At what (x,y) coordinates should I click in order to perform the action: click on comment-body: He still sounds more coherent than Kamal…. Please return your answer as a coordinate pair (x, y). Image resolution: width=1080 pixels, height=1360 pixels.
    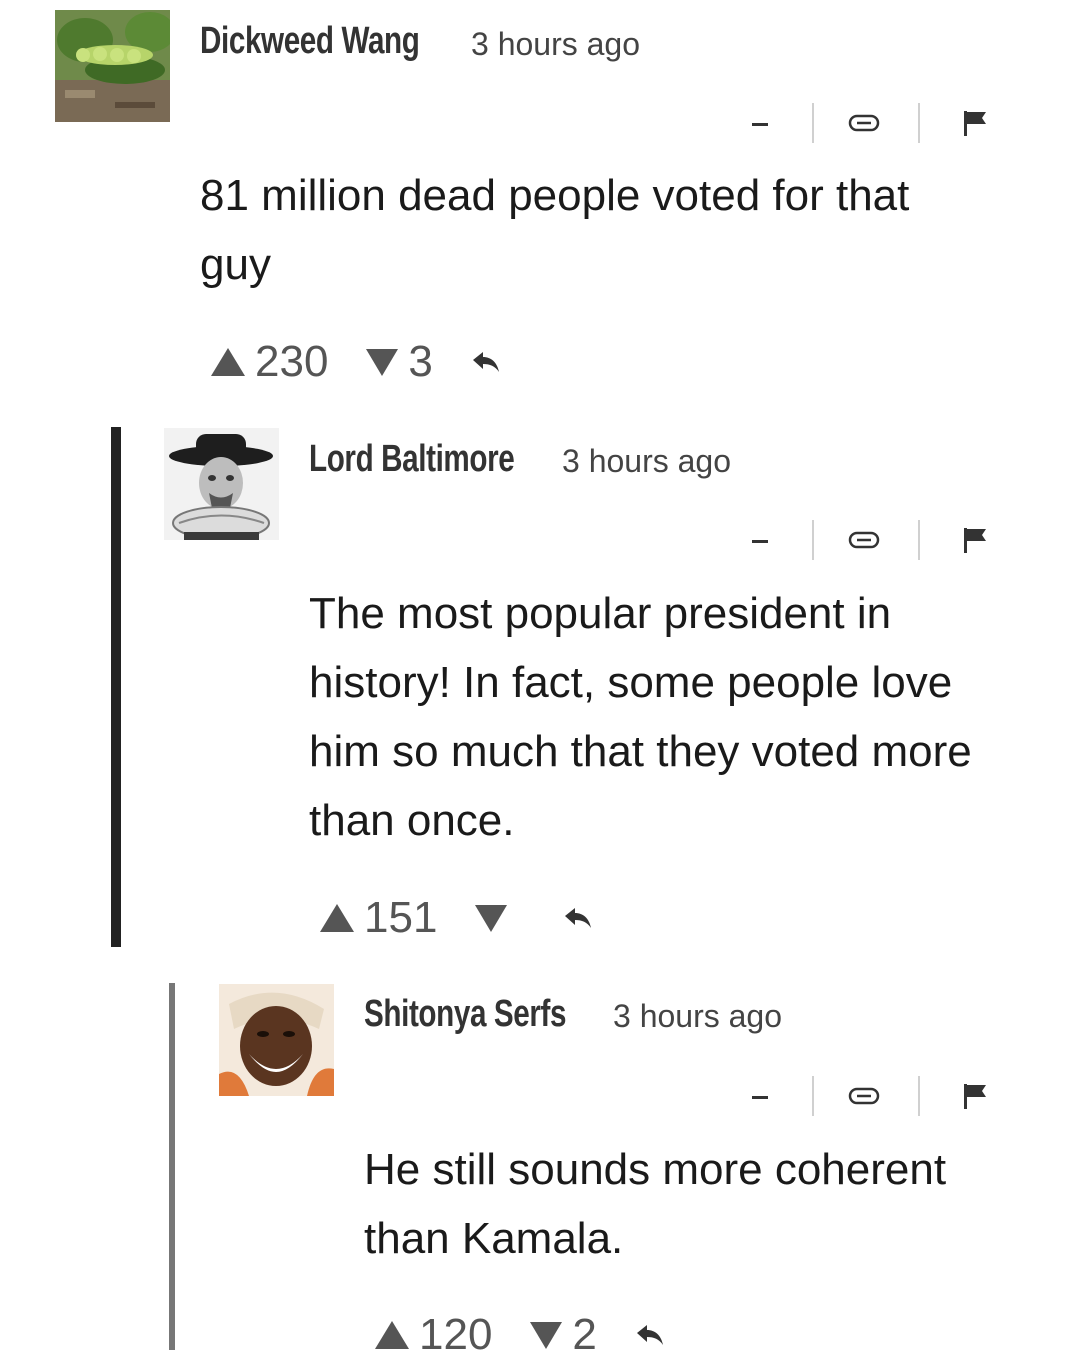
    Looking at the image, I should click on (655, 1204).